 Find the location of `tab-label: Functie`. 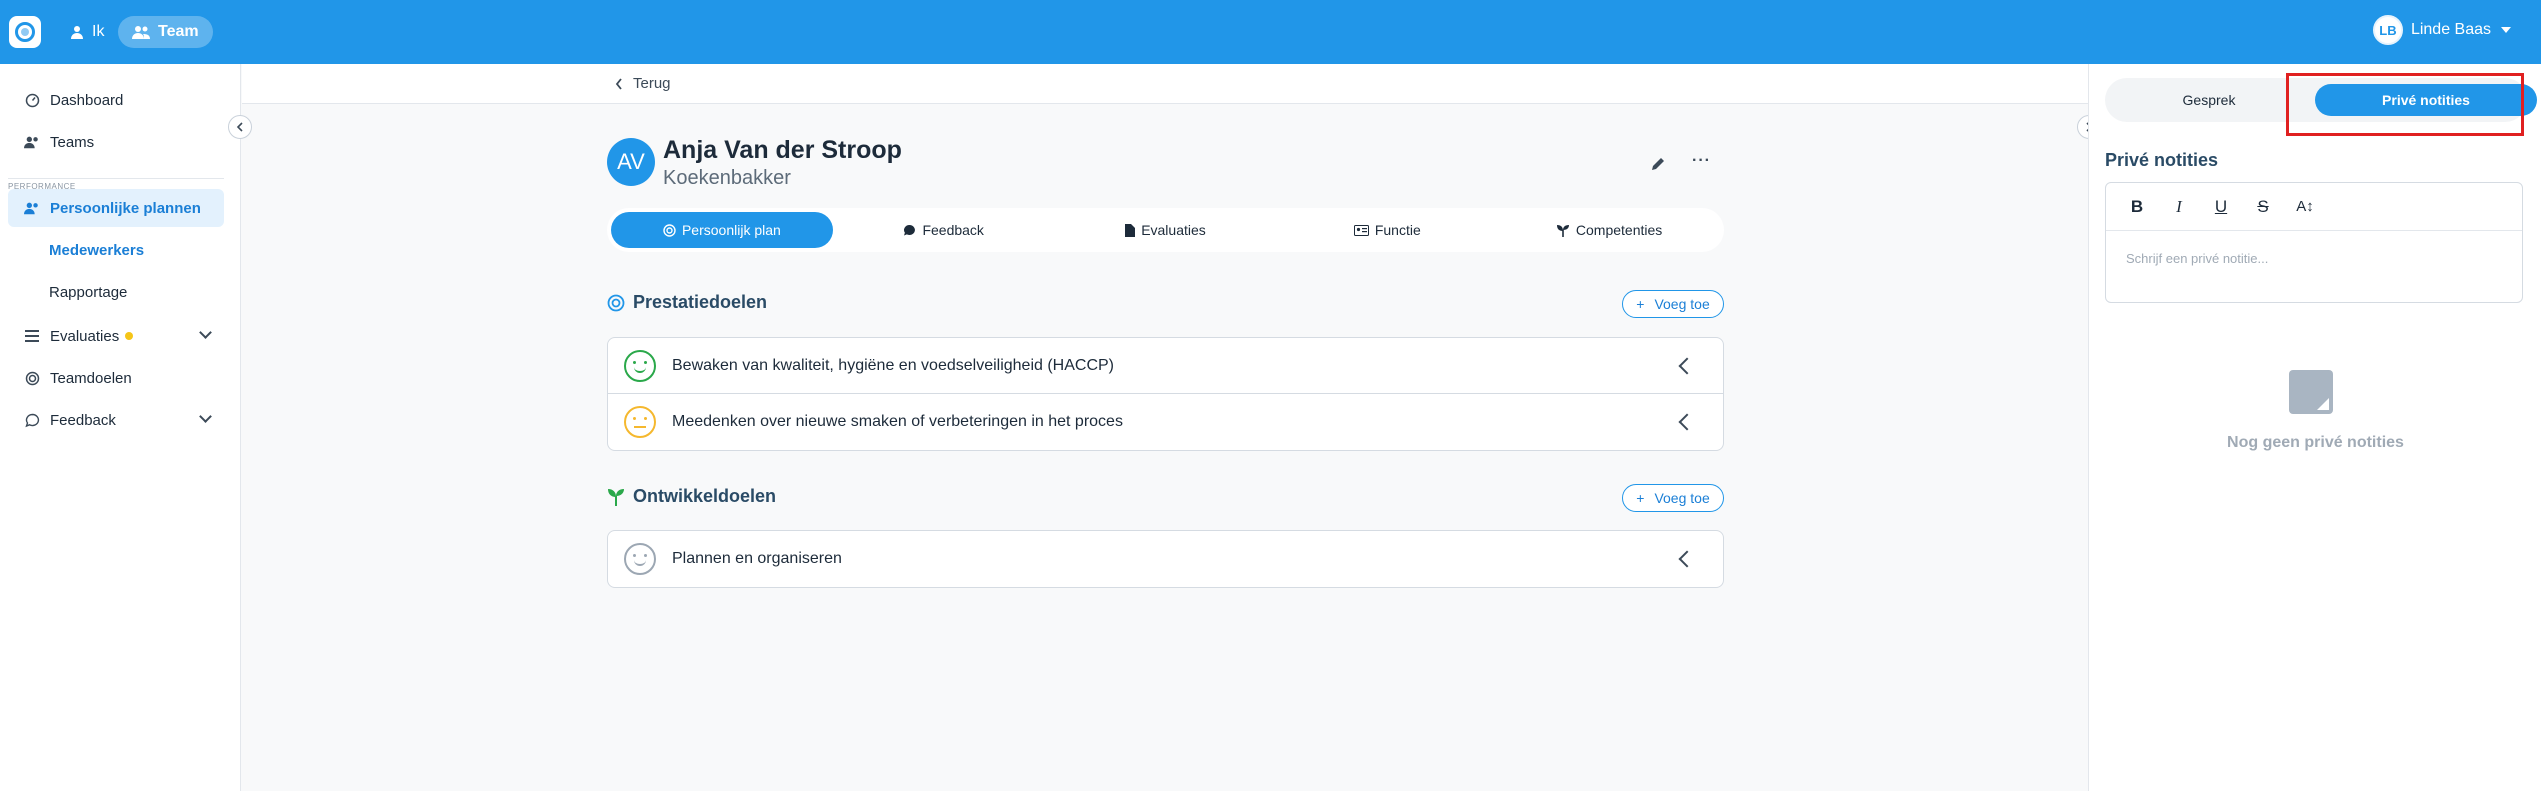

tab-label: Functie is located at coordinates (1397, 230).